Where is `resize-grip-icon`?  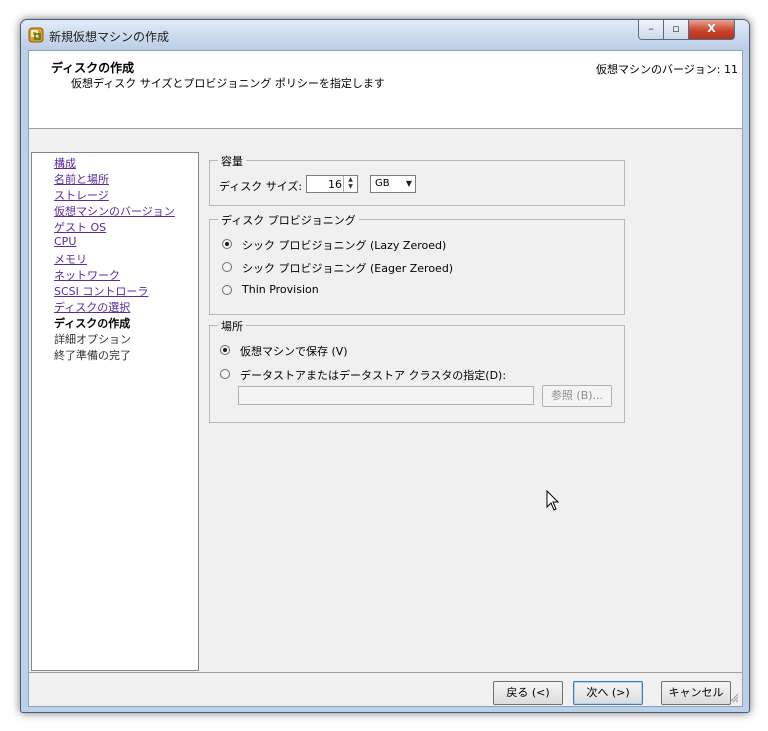 resize-grip-icon is located at coordinates (733, 697).